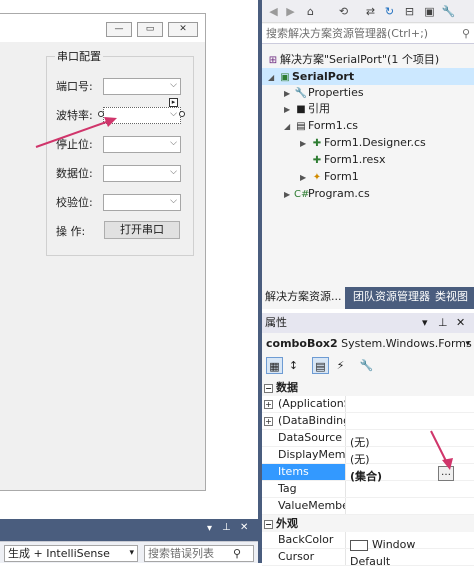 The width and height of the screenshot is (474, 570). What do you see at coordinates (368, 506) in the screenshot?
I see `property-row: ValueMember` at bounding box center [368, 506].